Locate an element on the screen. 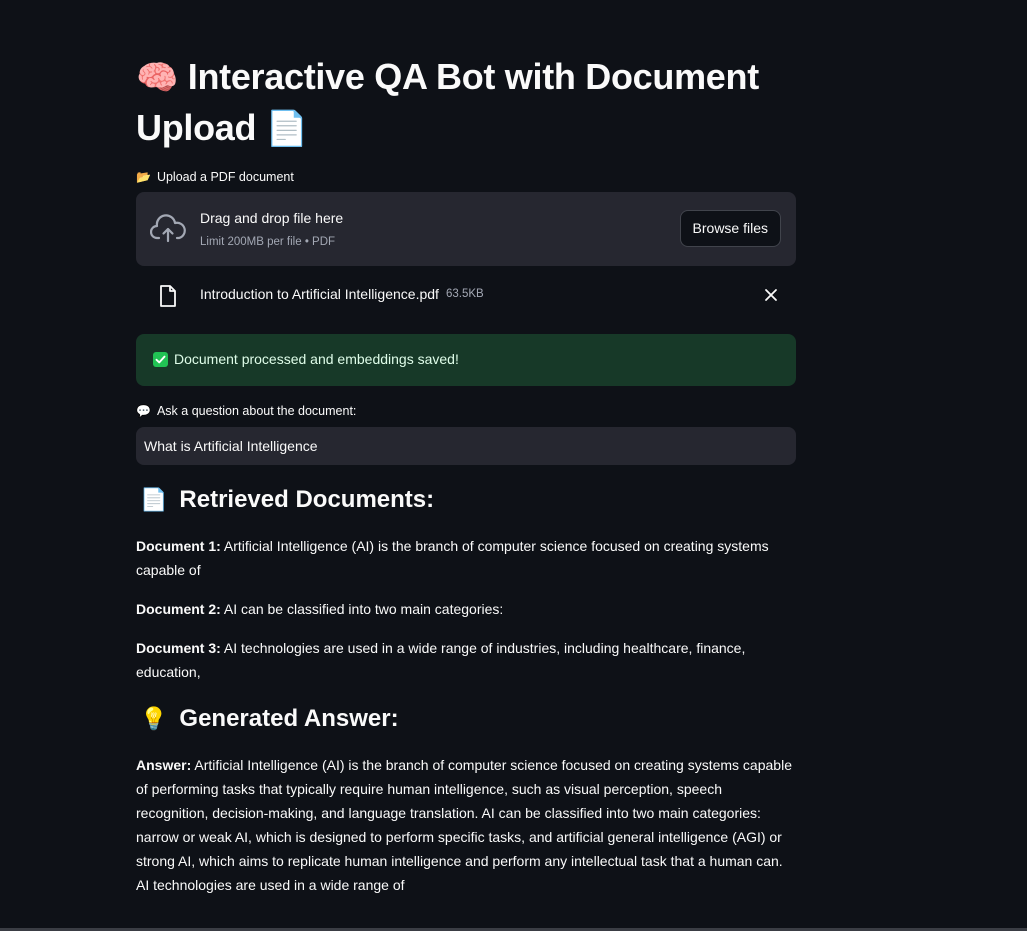 The height and width of the screenshot is (931, 1027). cloud-upload-icon is located at coordinates (168, 228).